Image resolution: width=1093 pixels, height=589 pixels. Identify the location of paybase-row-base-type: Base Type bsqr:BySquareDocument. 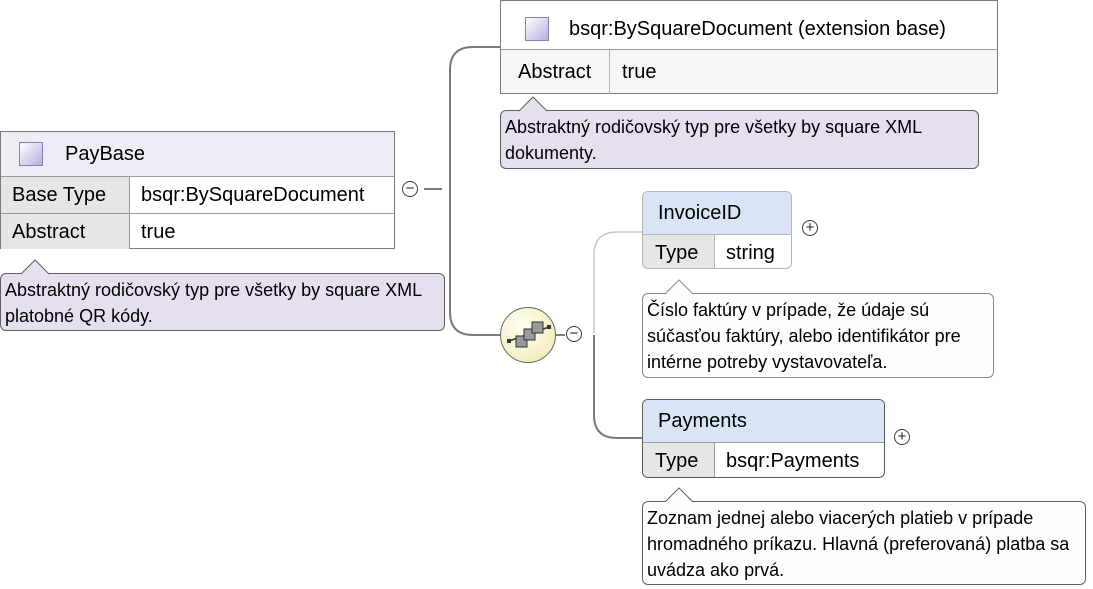
(197, 194).